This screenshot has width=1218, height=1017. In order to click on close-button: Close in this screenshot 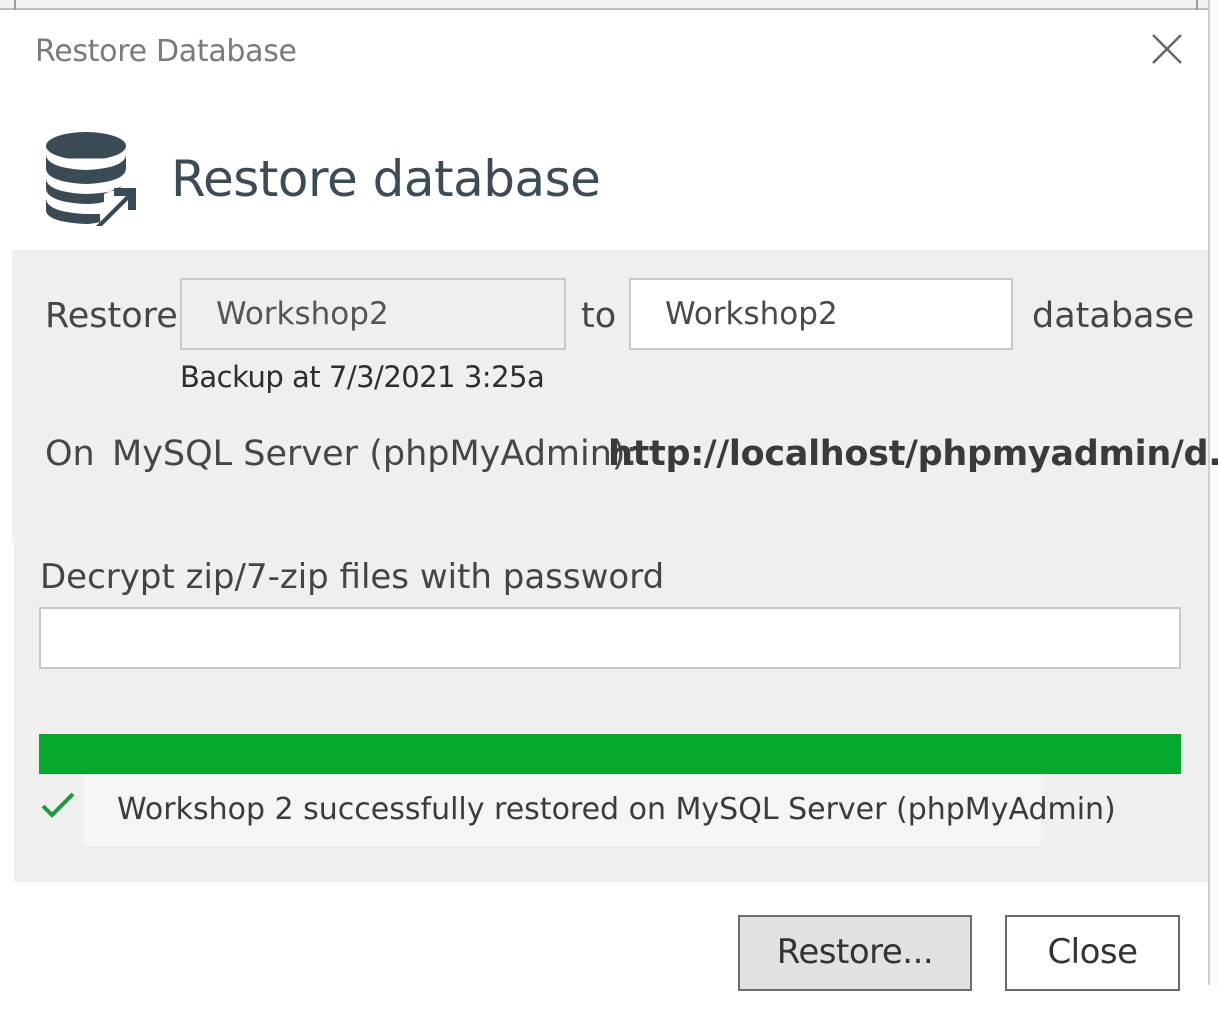, I will do `click(1092, 953)`.